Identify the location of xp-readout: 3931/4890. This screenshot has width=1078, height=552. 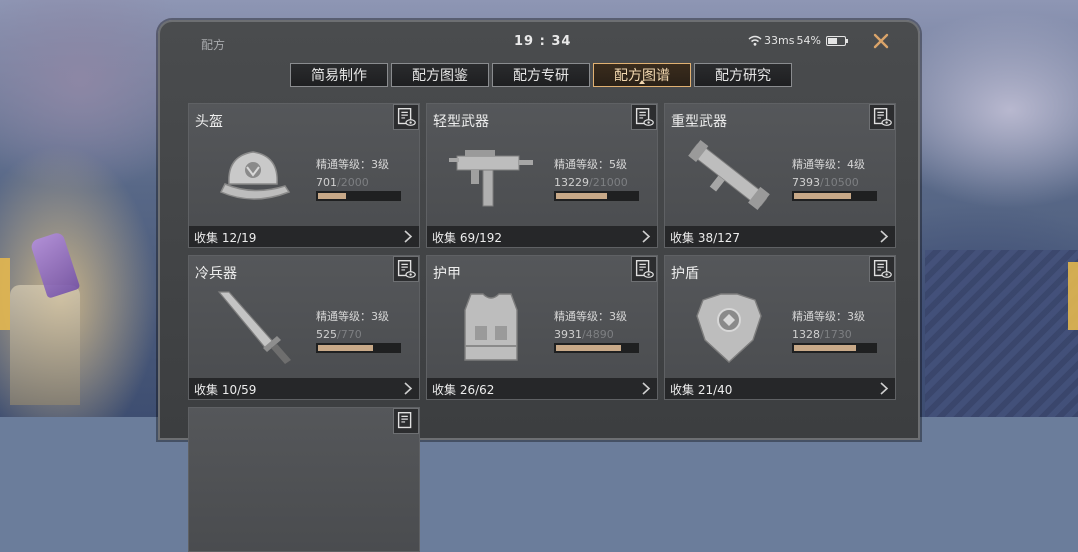
(584, 334).